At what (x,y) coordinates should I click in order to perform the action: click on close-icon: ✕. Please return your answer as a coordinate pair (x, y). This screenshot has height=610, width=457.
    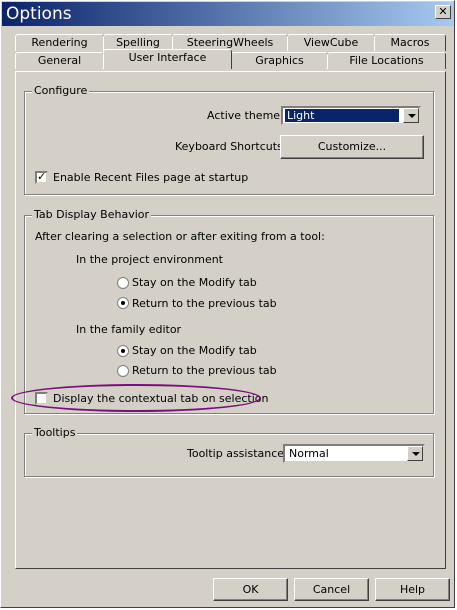
    Looking at the image, I should click on (443, 11).